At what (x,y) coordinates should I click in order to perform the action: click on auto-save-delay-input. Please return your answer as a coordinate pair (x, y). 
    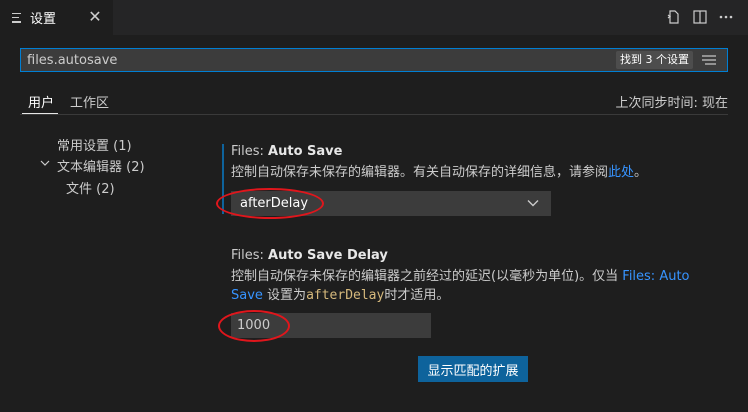
    Looking at the image, I should click on (331, 325).